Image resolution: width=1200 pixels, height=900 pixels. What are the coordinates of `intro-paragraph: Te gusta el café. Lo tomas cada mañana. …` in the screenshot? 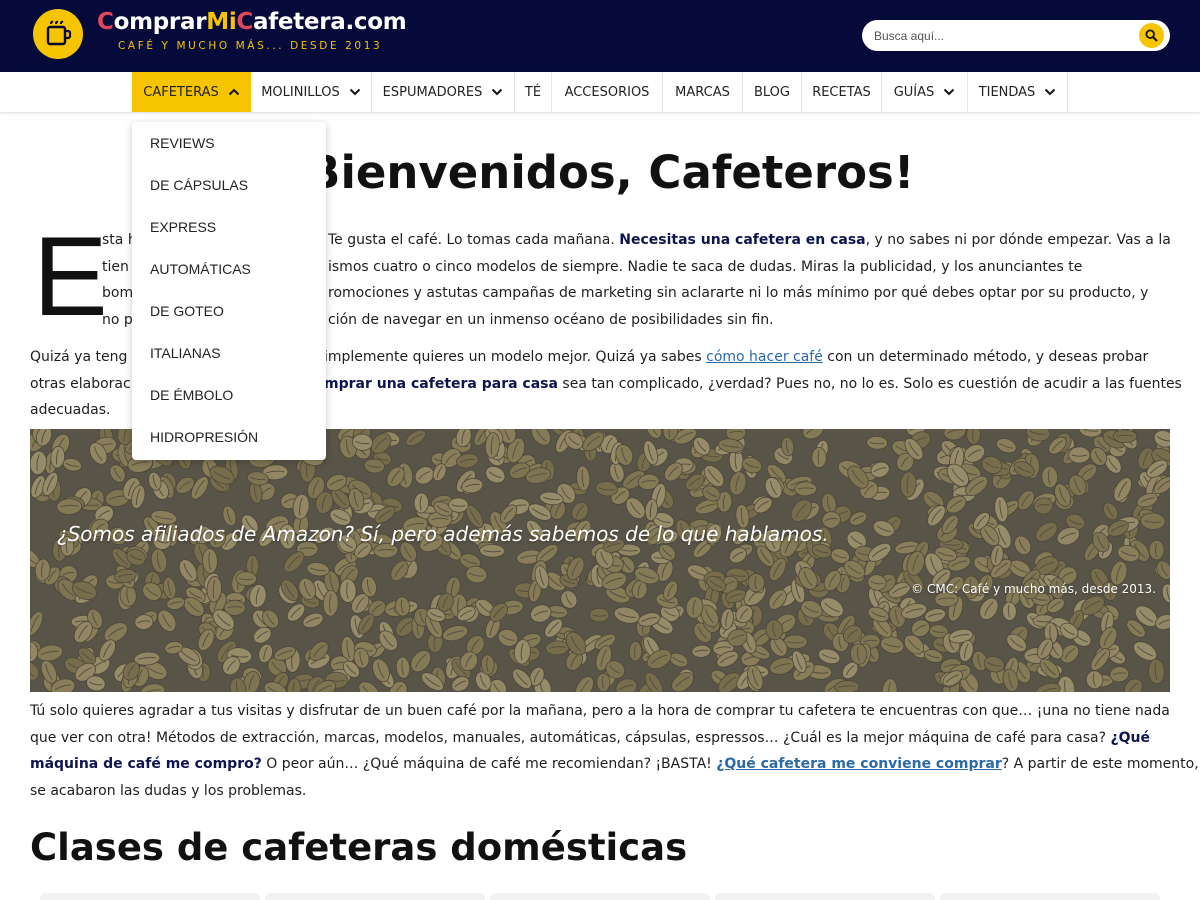 It's located at (749, 280).